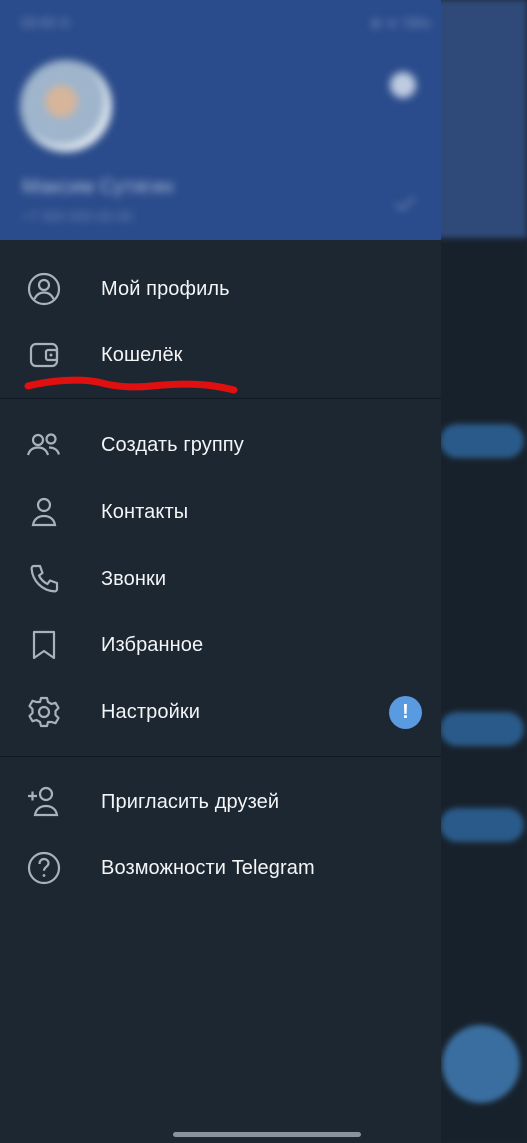  Describe the element at coordinates (152, 644) in the screenshot. I see `menu-label: Избранное` at that location.